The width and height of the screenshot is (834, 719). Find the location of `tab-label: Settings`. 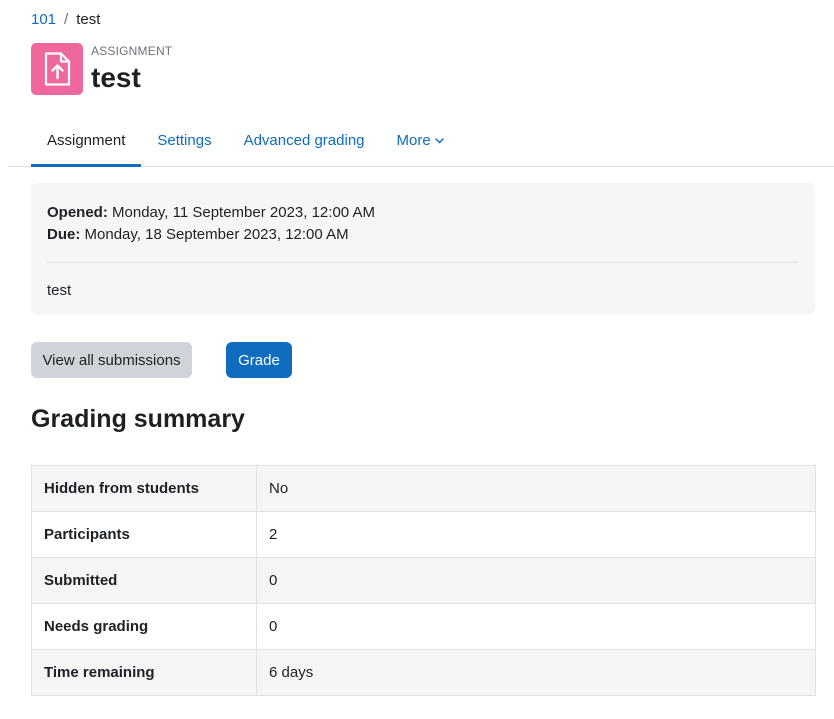

tab-label: Settings is located at coordinates (184, 140).